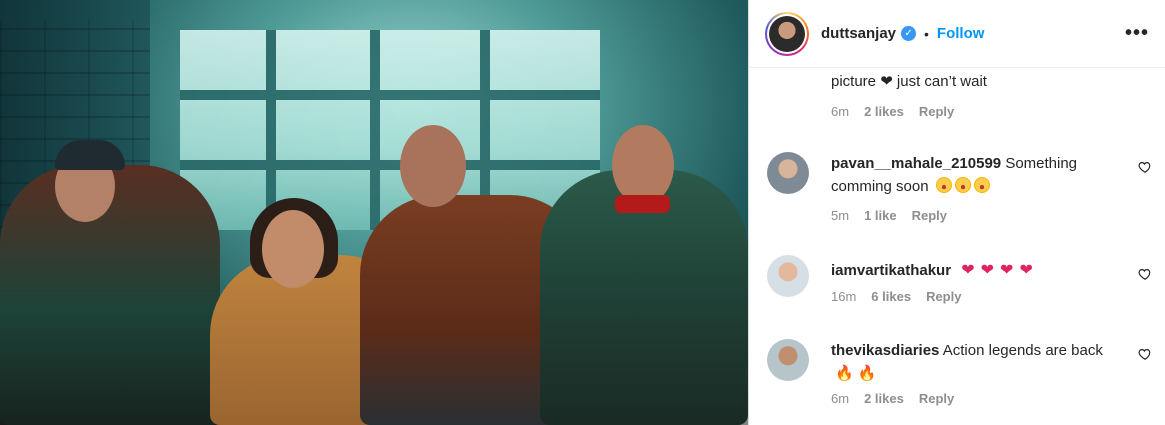  I want to click on author-avatar-image, so click(787, 33).